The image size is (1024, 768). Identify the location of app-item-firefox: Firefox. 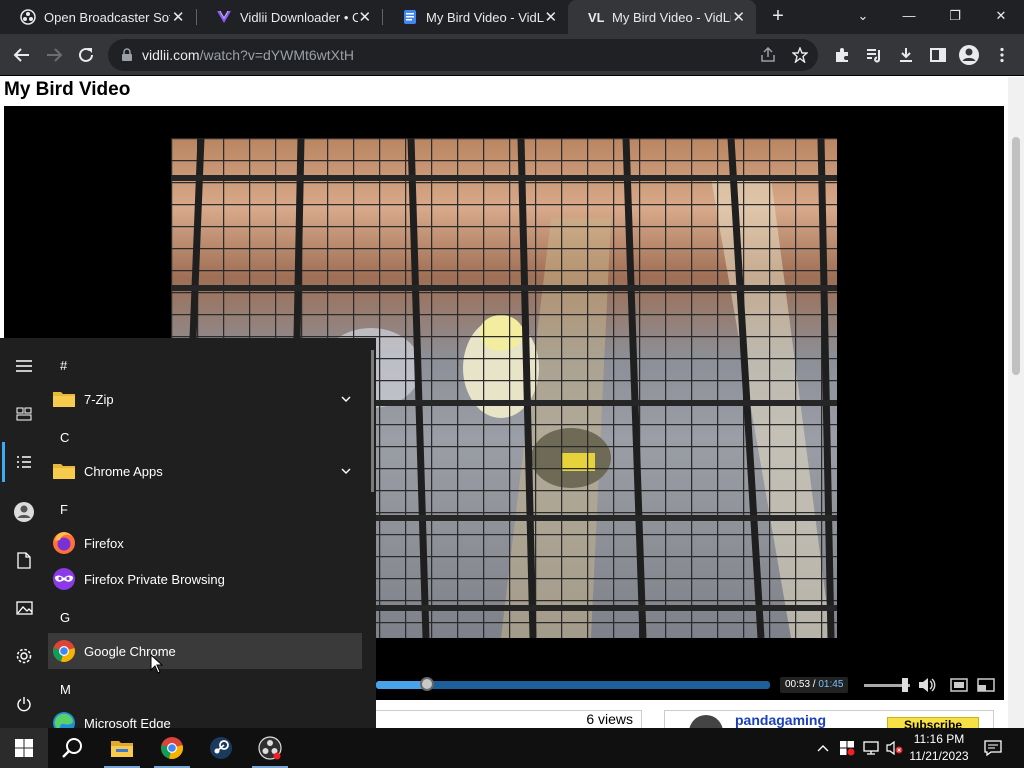
(205, 543).